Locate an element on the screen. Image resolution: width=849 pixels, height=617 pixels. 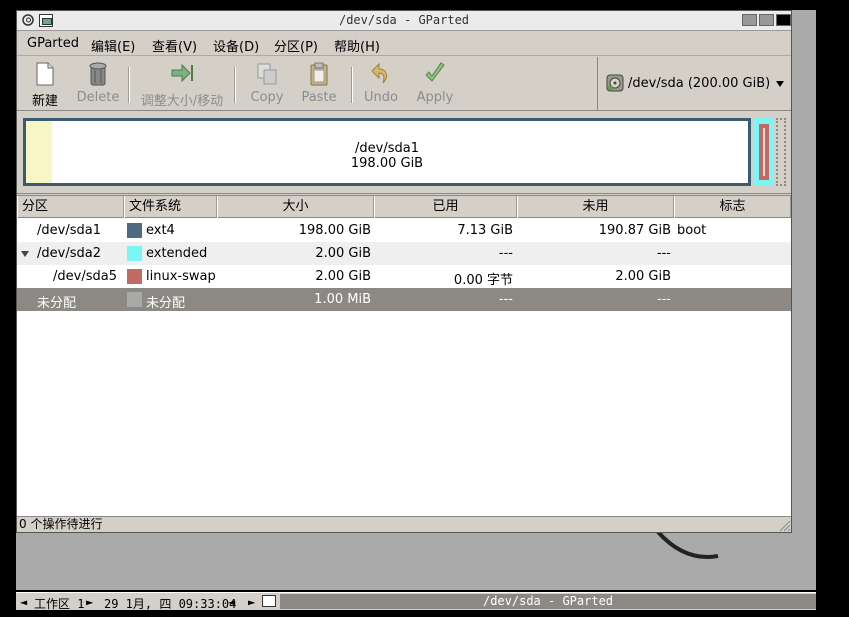
cell-filesystem: 未分配 is located at coordinates (166, 303).